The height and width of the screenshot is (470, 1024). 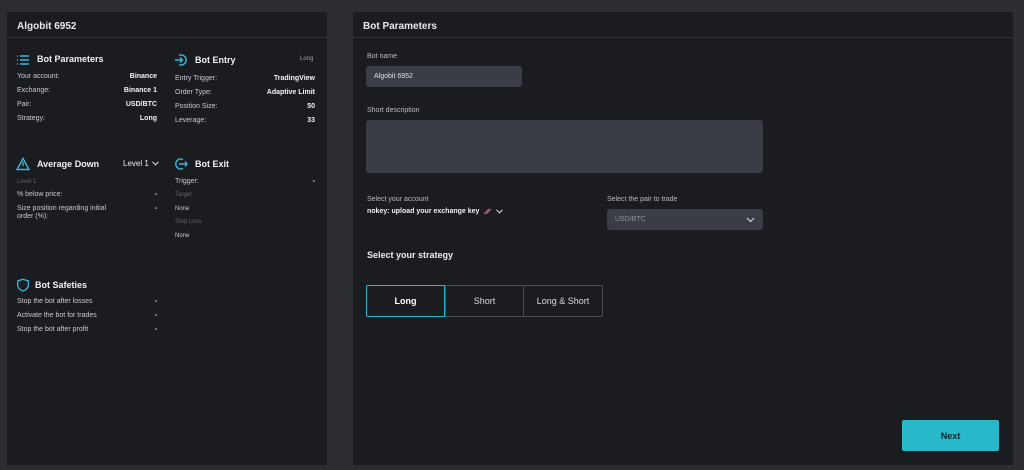 I want to click on form-title: Bot Parameters, so click(x=683, y=25).